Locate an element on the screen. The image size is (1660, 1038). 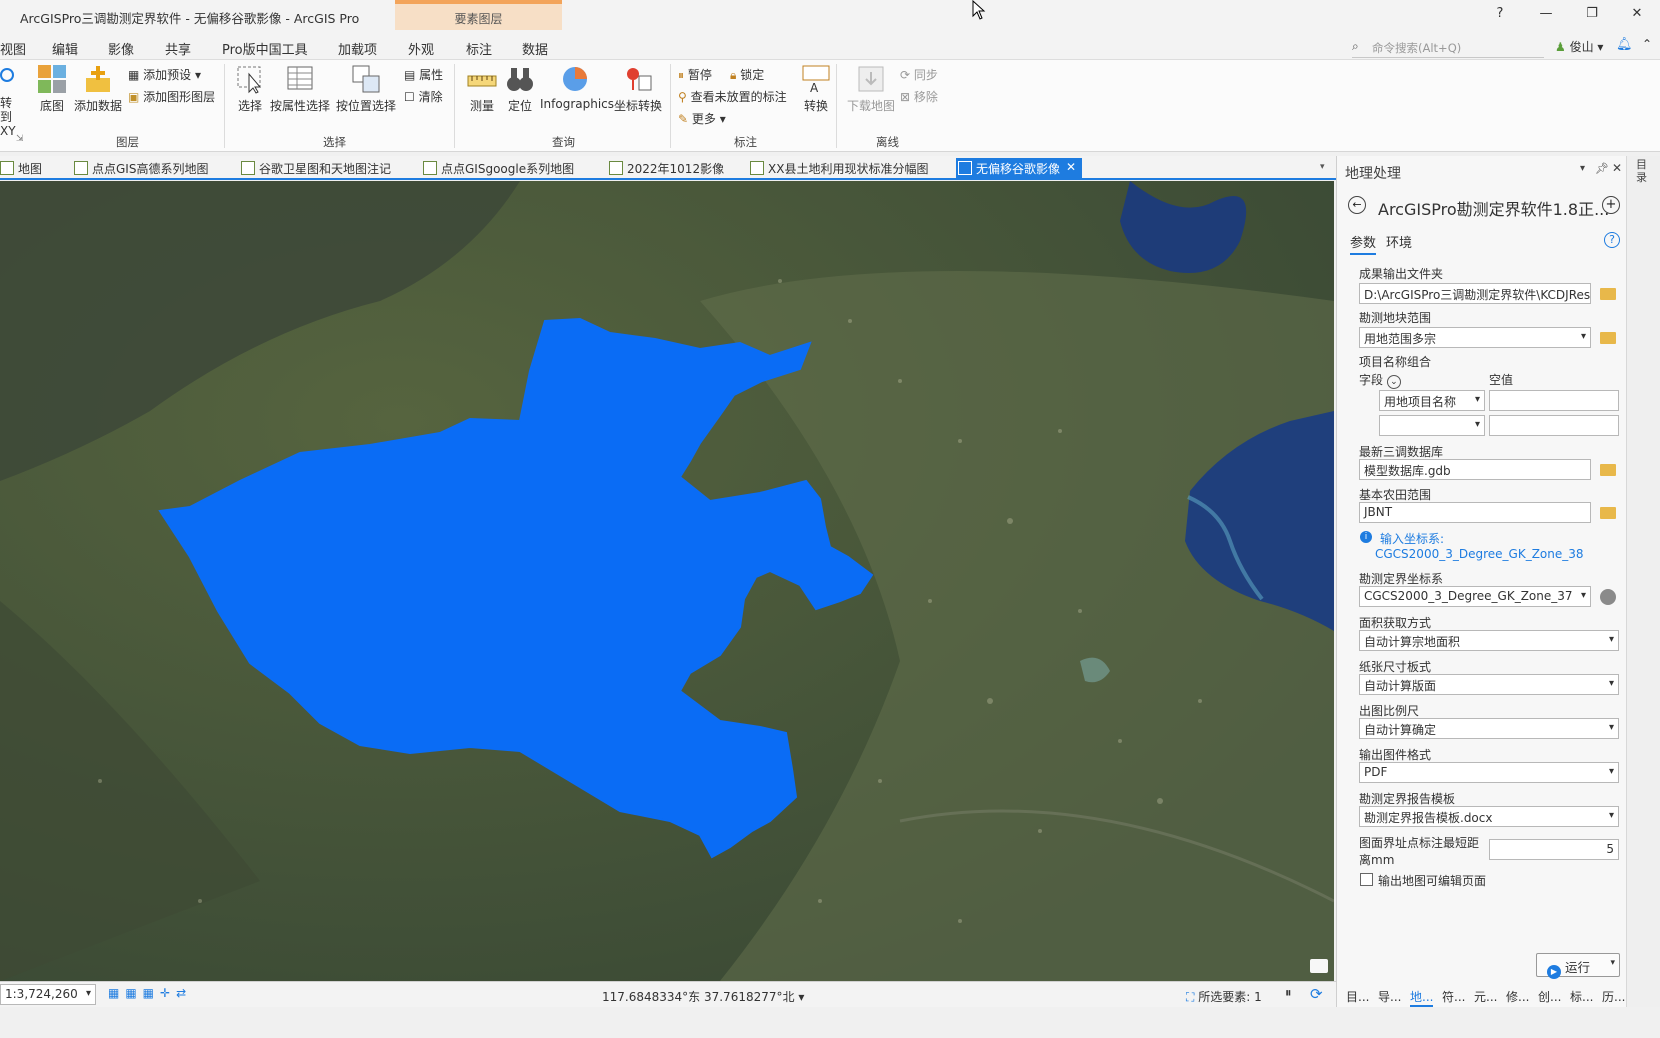
map-tools-icons: ▦▦▦✛⇄ is located at coordinates (164, 994).